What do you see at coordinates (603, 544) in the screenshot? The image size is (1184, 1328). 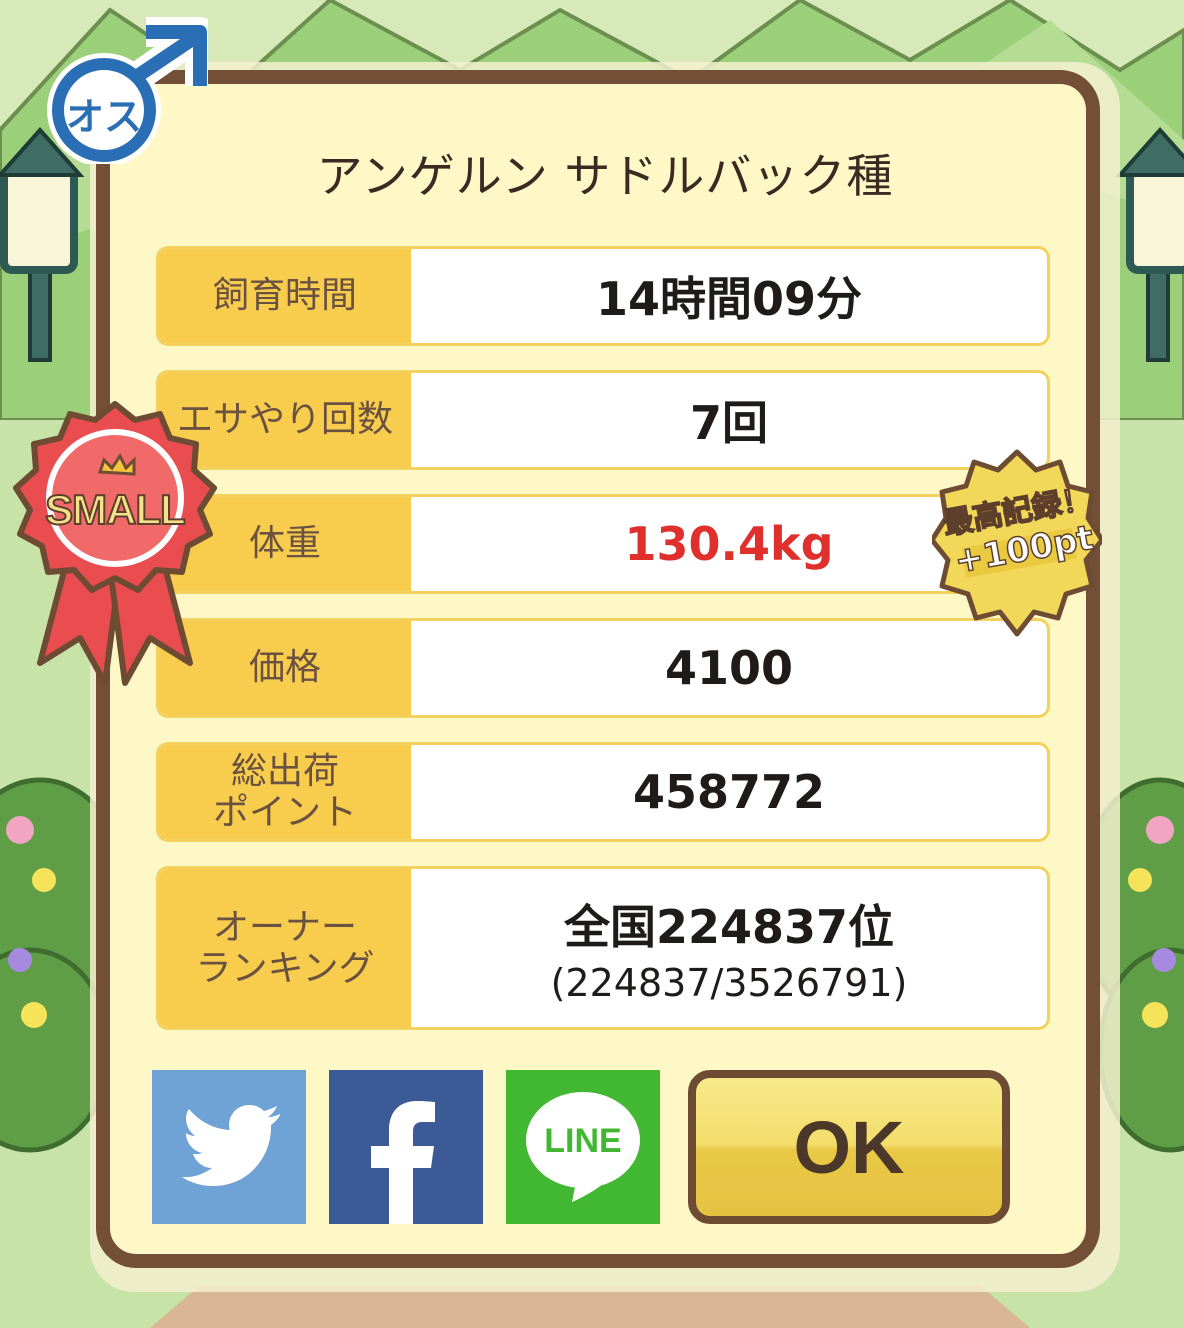 I see `row-weight: 体重 130.4kg` at bounding box center [603, 544].